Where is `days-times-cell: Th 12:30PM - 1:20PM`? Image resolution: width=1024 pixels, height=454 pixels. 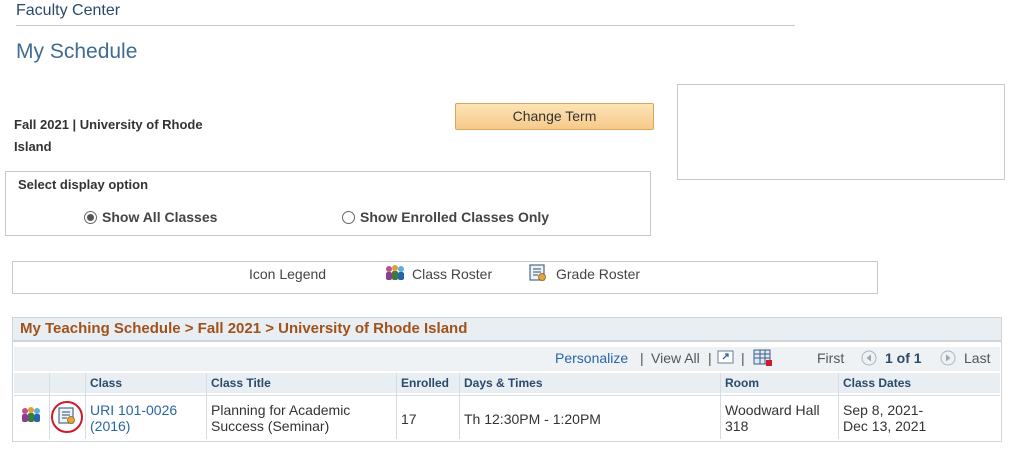 days-times-cell: Th 12:30PM - 1:20PM is located at coordinates (532, 419).